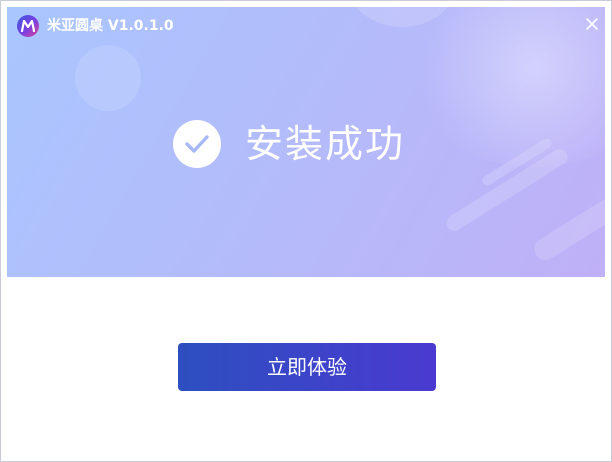 The image size is (612, 462). I want to click on miya-logo-icon, so click(28, 26).